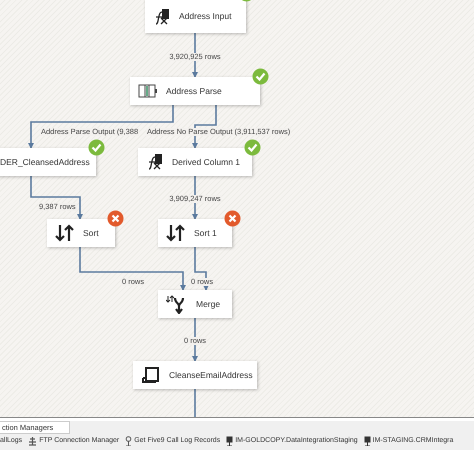  I want to click on component-node: Sort 1, so click(195, 233).